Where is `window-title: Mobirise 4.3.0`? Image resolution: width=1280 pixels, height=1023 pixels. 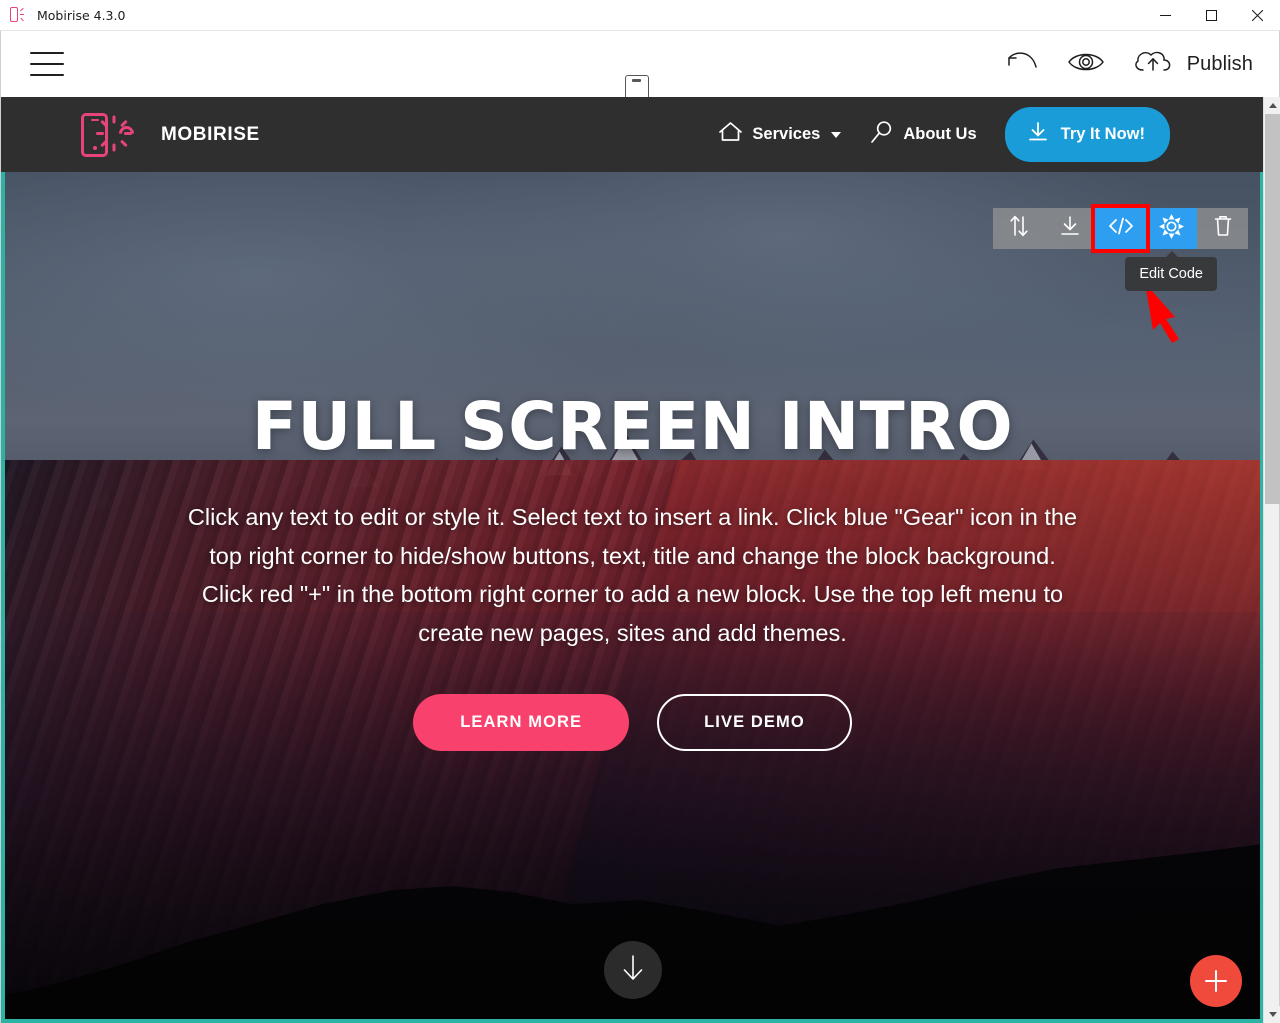
window-title: Mobirise 4.3.0 is located at coordinates (81, 15).